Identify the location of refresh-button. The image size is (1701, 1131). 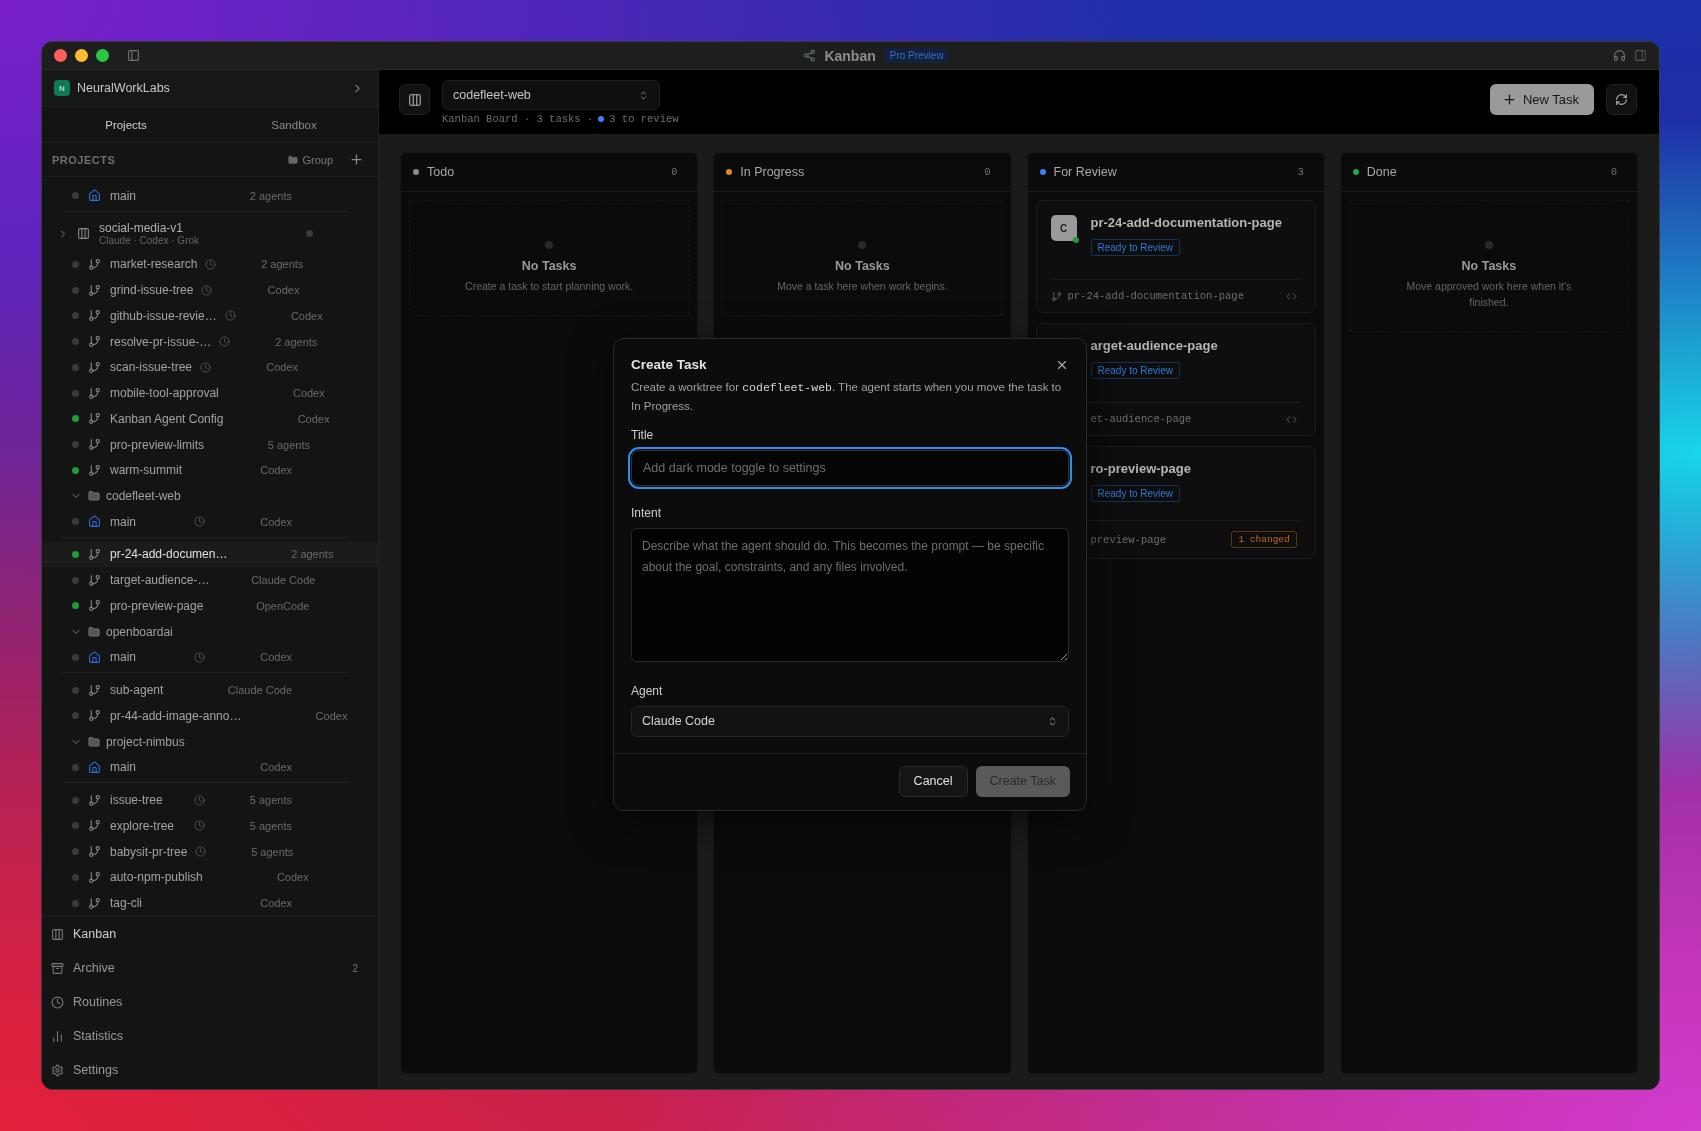
(1621, 99).